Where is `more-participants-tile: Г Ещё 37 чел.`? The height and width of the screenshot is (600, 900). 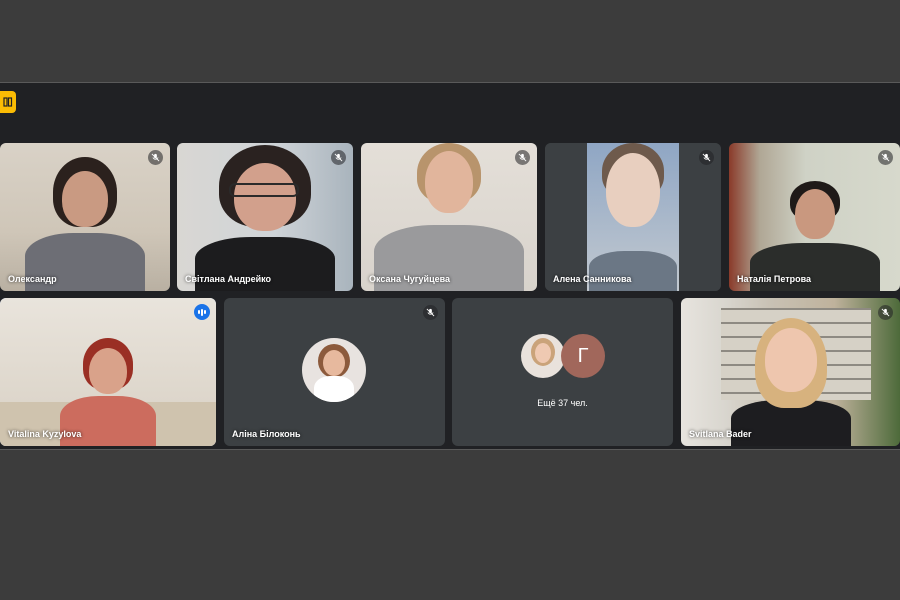
more-participants-tile: Г Ещё 37 чел. is located at coordinates (562, 372).